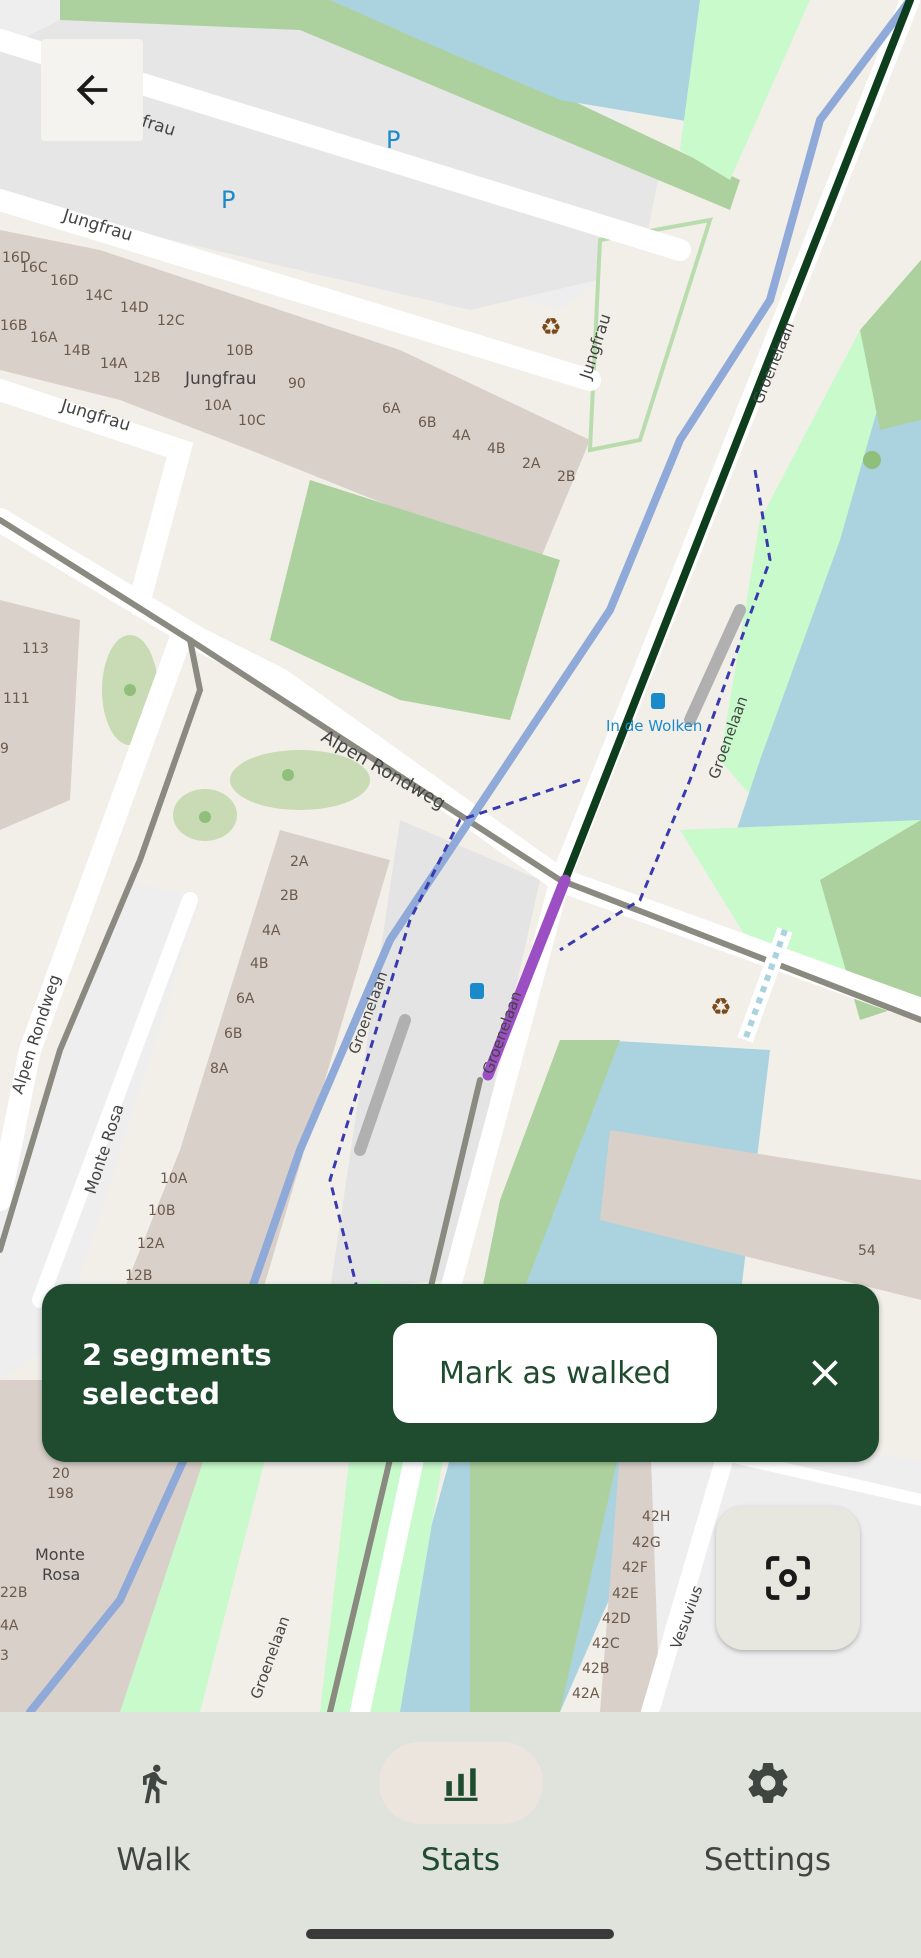 The height and width of the screenshot is (1958, 921). I want to click on bar-chart-icon, so click(460, 1784).